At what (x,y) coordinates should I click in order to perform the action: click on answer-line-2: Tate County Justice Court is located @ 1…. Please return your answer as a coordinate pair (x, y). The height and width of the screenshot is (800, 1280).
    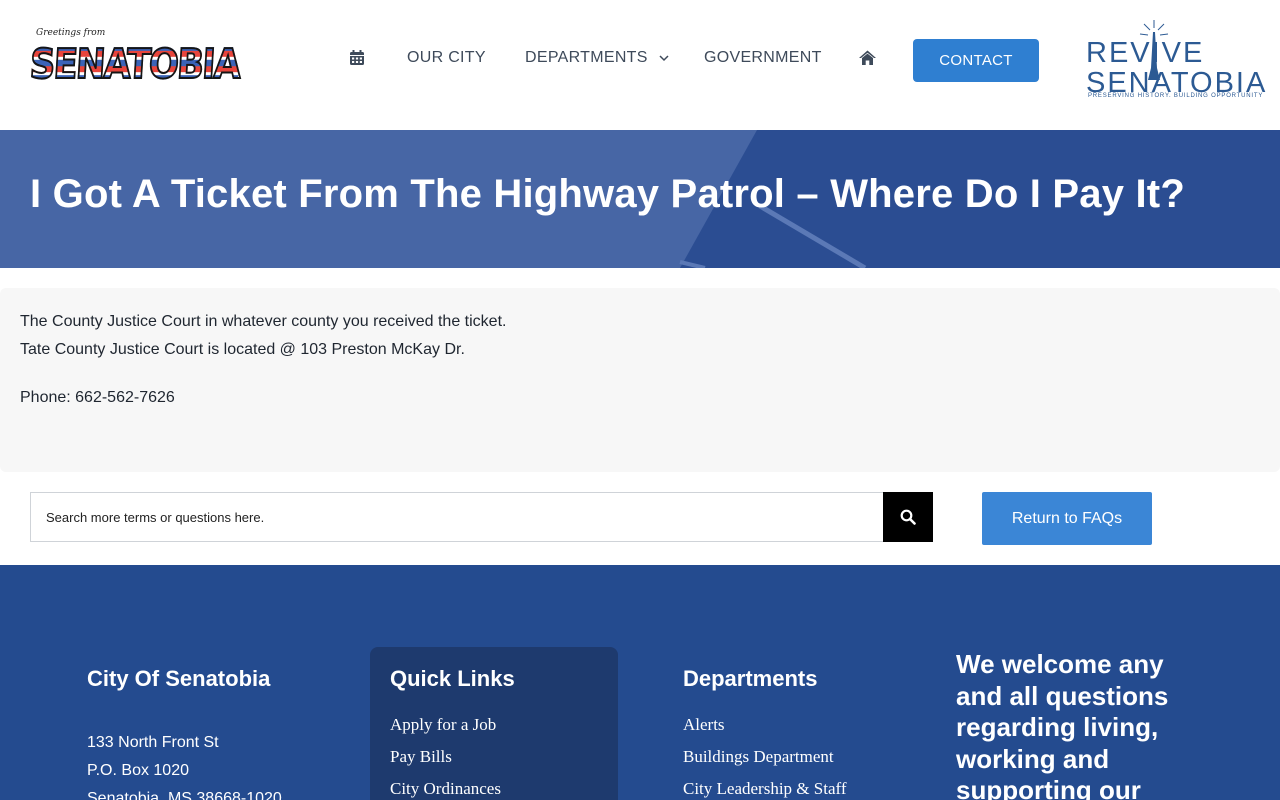
    Looking at the image, I should click on (242, 349).